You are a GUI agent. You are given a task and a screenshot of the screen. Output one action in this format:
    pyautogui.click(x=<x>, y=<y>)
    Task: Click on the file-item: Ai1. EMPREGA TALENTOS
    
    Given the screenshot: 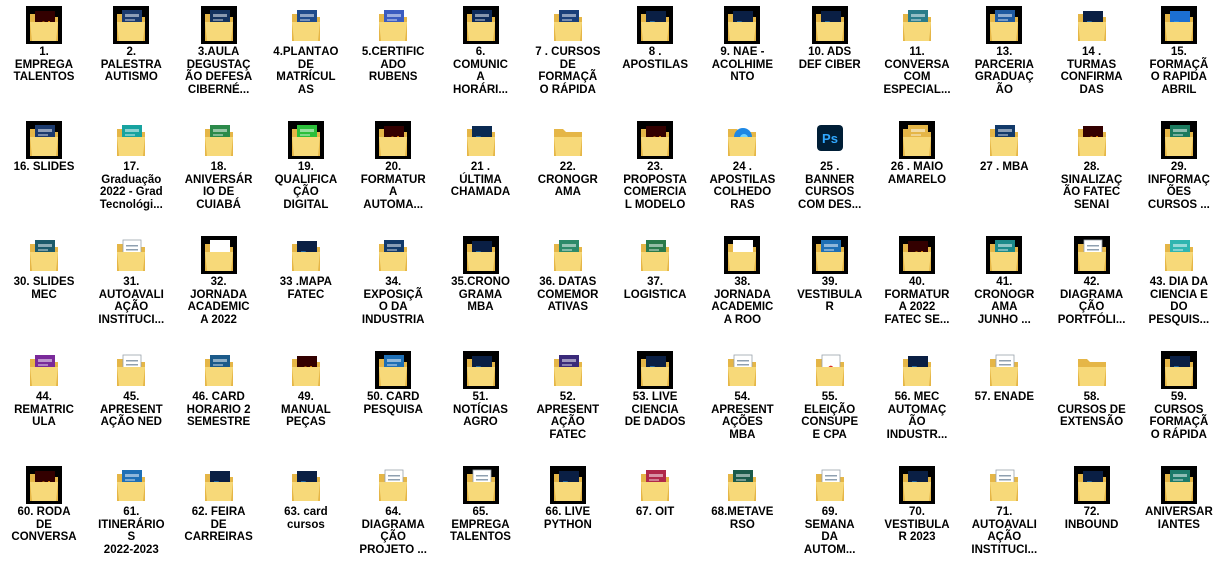 What is the action you would take?
    pyautogui.click(x=44, y=42)
    